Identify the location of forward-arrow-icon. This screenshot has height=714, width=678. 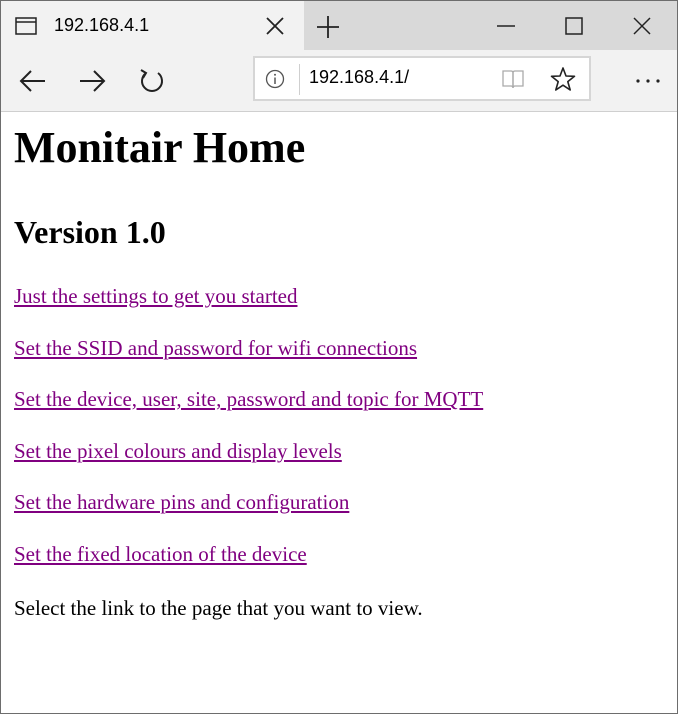
(92, 81).